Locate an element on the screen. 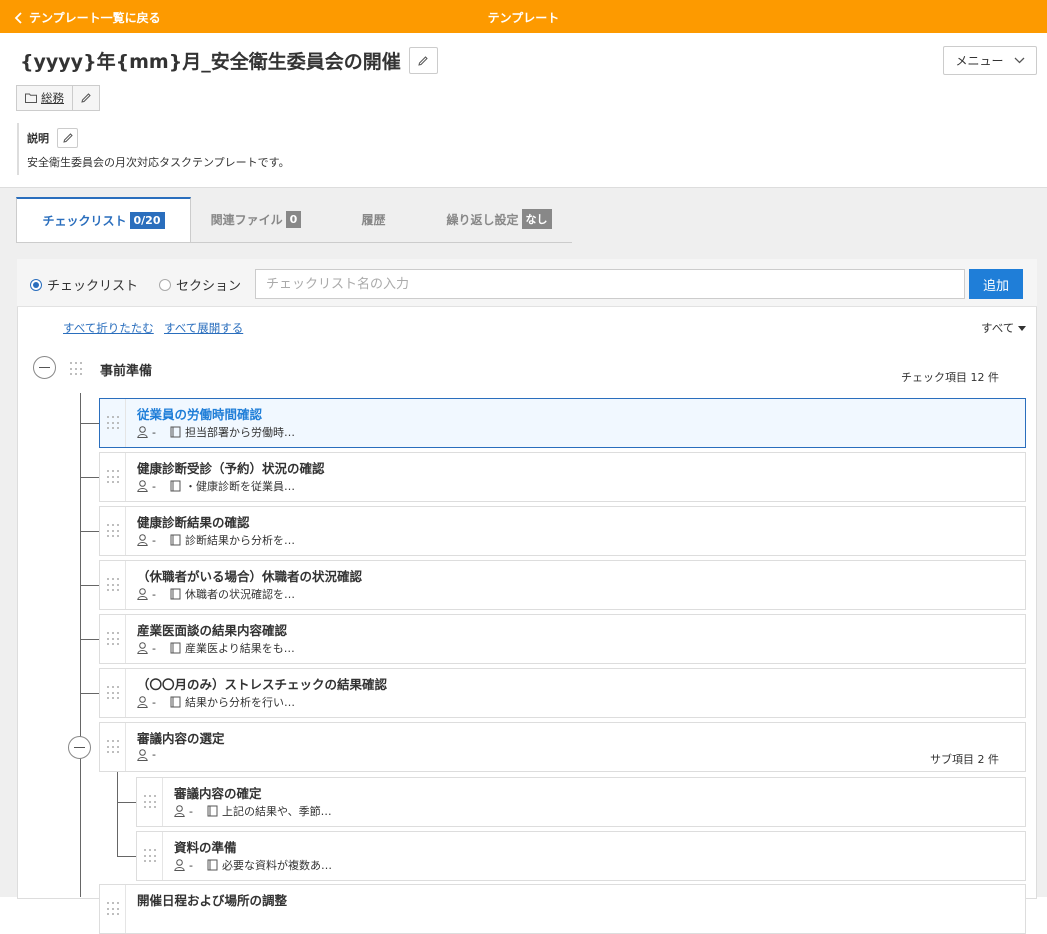 This screenshot has height=934, width=1047. item-collapse-button is located at coordinates (79, 747).